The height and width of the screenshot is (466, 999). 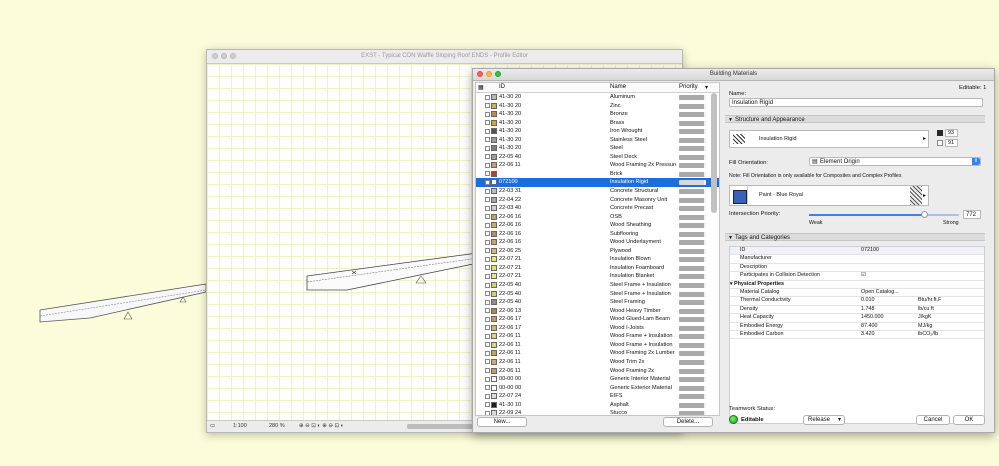 What do you see at coordinates (597, 157) in the screenshot?
I see `list-item: 22-05 40 Steel Deck` at bounding box center [597, 157].